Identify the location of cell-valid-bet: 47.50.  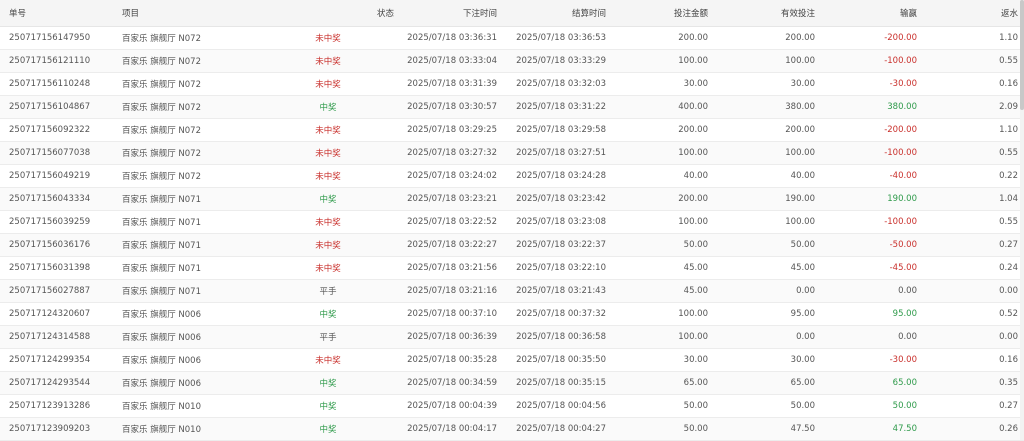
(765, 429).